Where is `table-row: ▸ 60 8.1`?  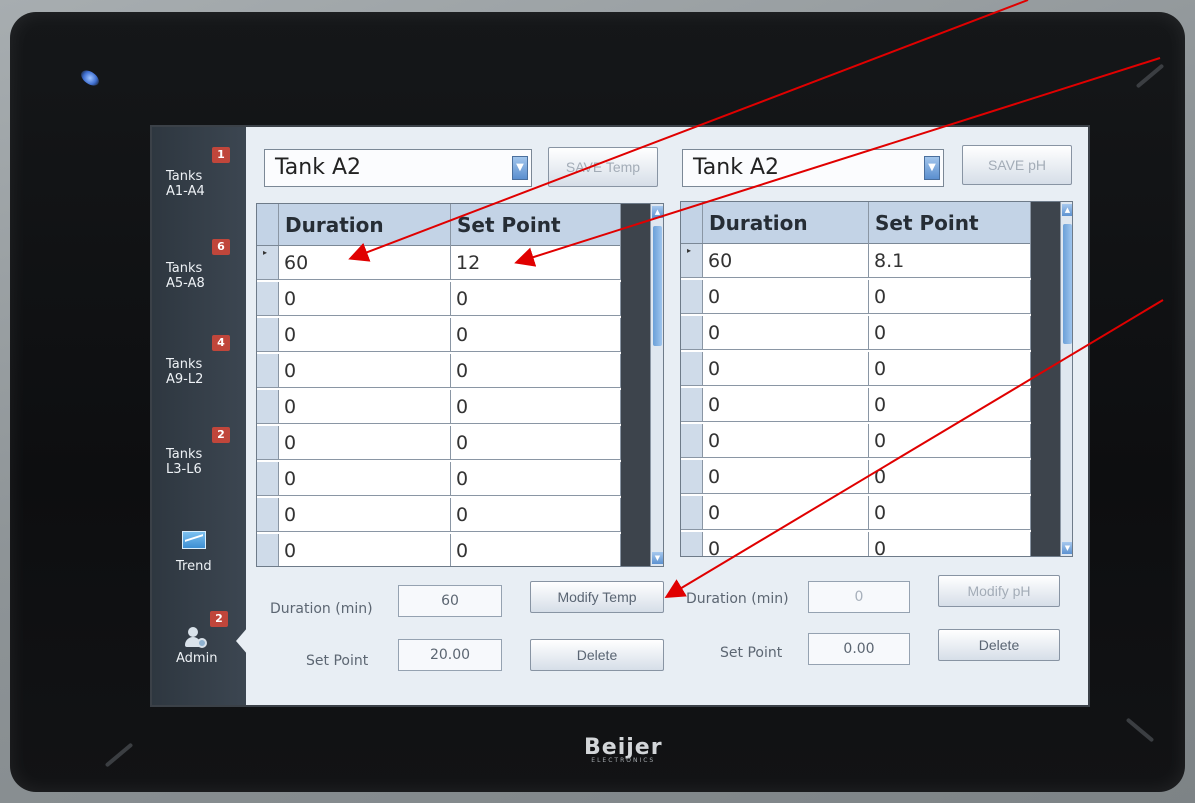 table-row: ▸ 60 8.1 is located at coordinates (856, 261).